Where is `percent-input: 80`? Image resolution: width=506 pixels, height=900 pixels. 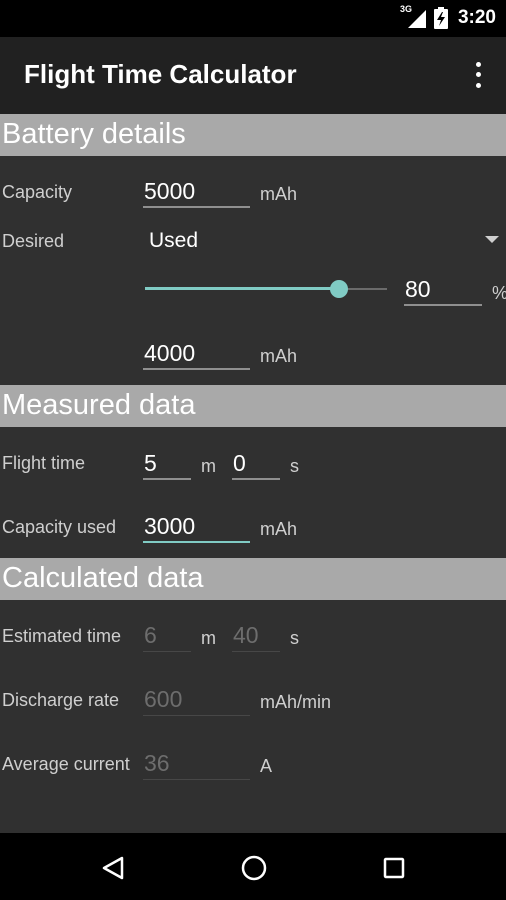
percent-input: 80 is located at coordinates (443, 291).